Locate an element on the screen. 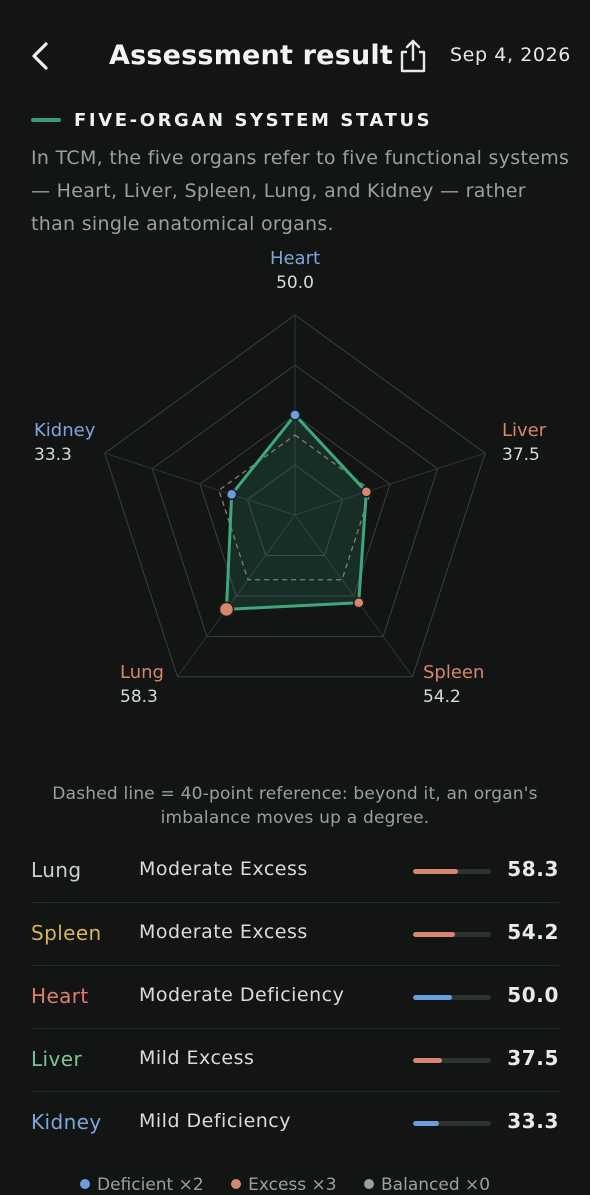 The width and height of the screenshot is (590, 1195). table-row: Spleen Moderate Excess 54.2 is located at coordinates (295, 934).